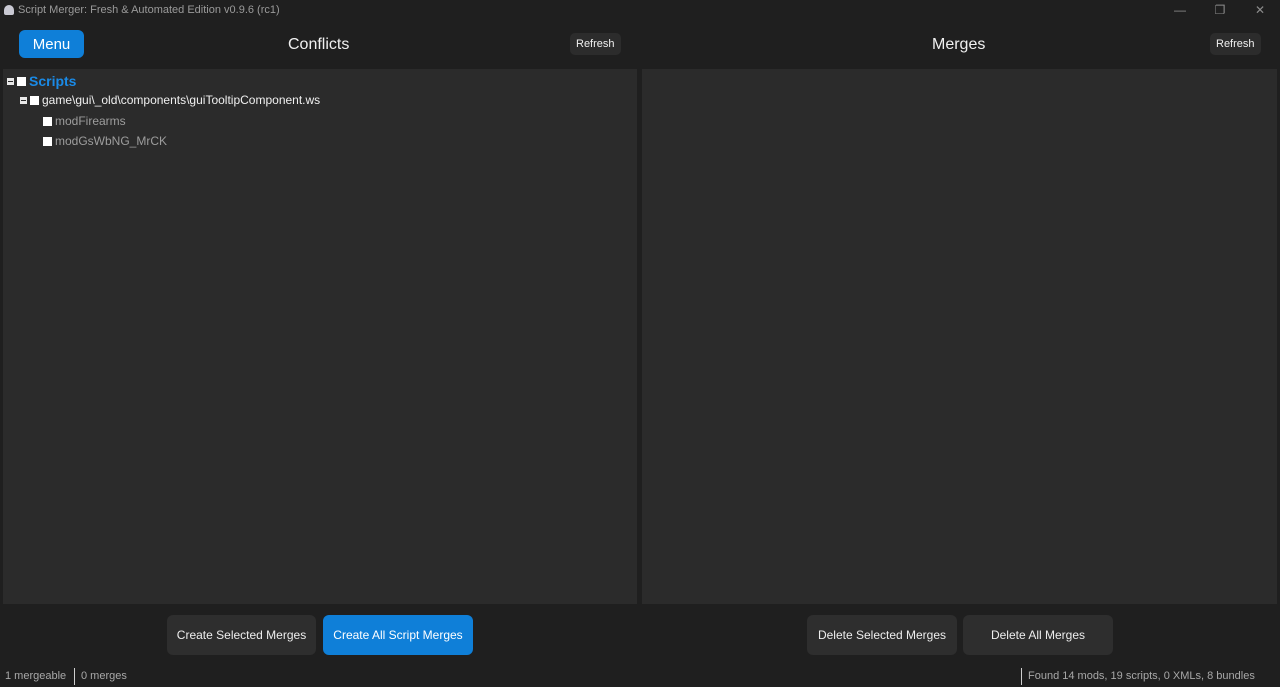 The image size is (1280, 687). I want to click on tree-root-label: Scripts, so click(53, 81).